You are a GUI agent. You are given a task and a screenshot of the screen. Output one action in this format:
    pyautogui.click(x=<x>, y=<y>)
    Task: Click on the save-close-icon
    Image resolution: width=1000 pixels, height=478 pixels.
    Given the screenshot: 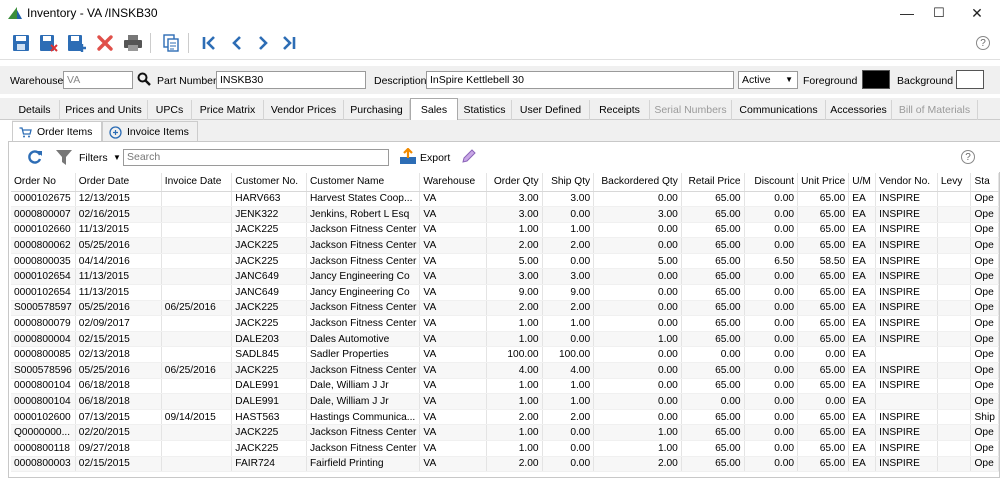 What is the action you would take?
    pyautogui.click(x=49, y=43)
    